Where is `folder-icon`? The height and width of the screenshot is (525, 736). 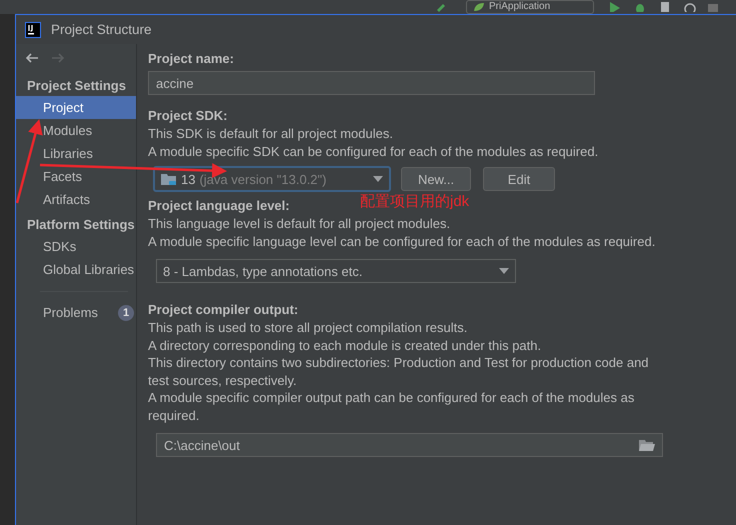
folder-icon is located at coordinates (647, 445).